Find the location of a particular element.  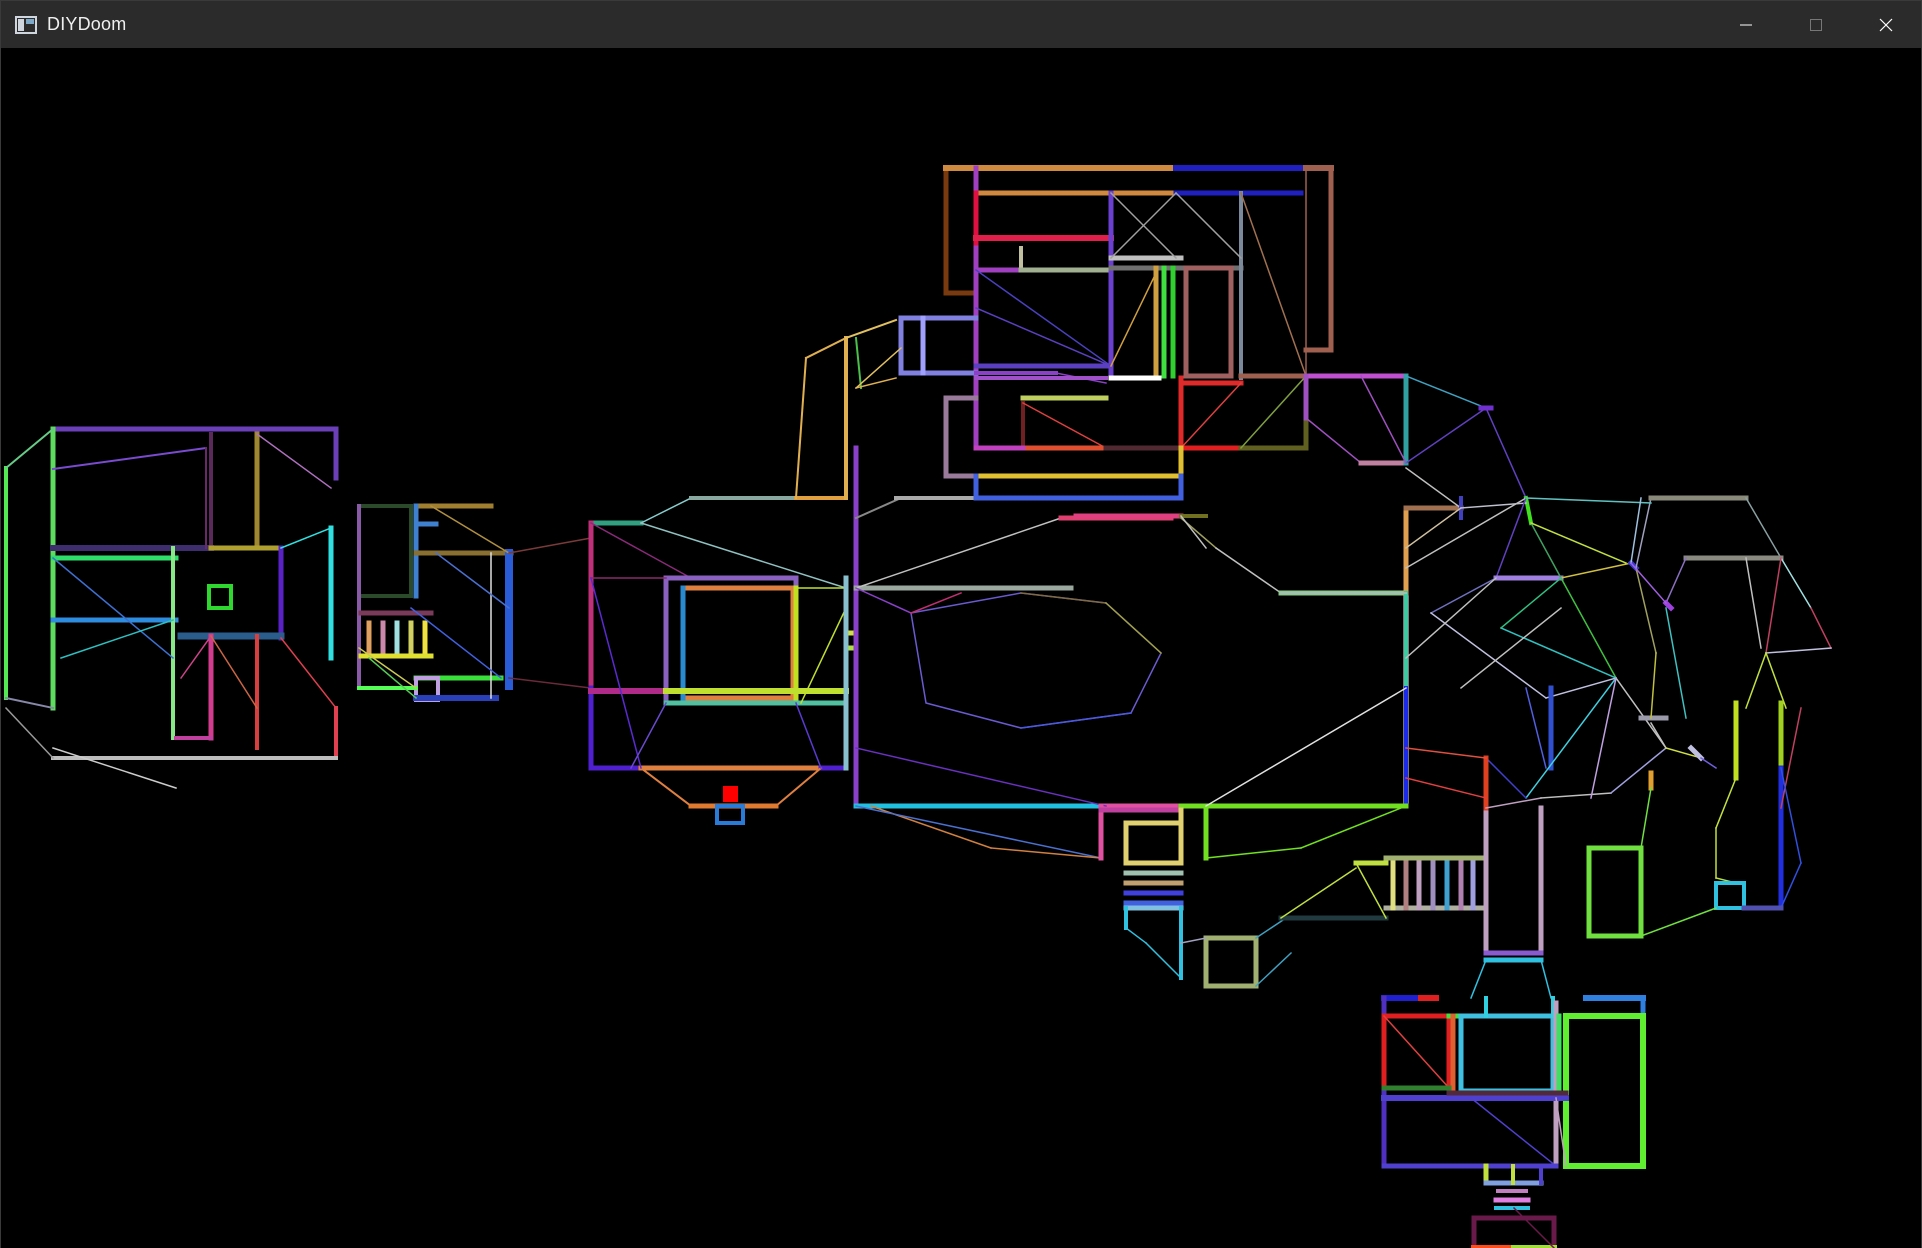

window-controls is located at coordinates (1816, 24).